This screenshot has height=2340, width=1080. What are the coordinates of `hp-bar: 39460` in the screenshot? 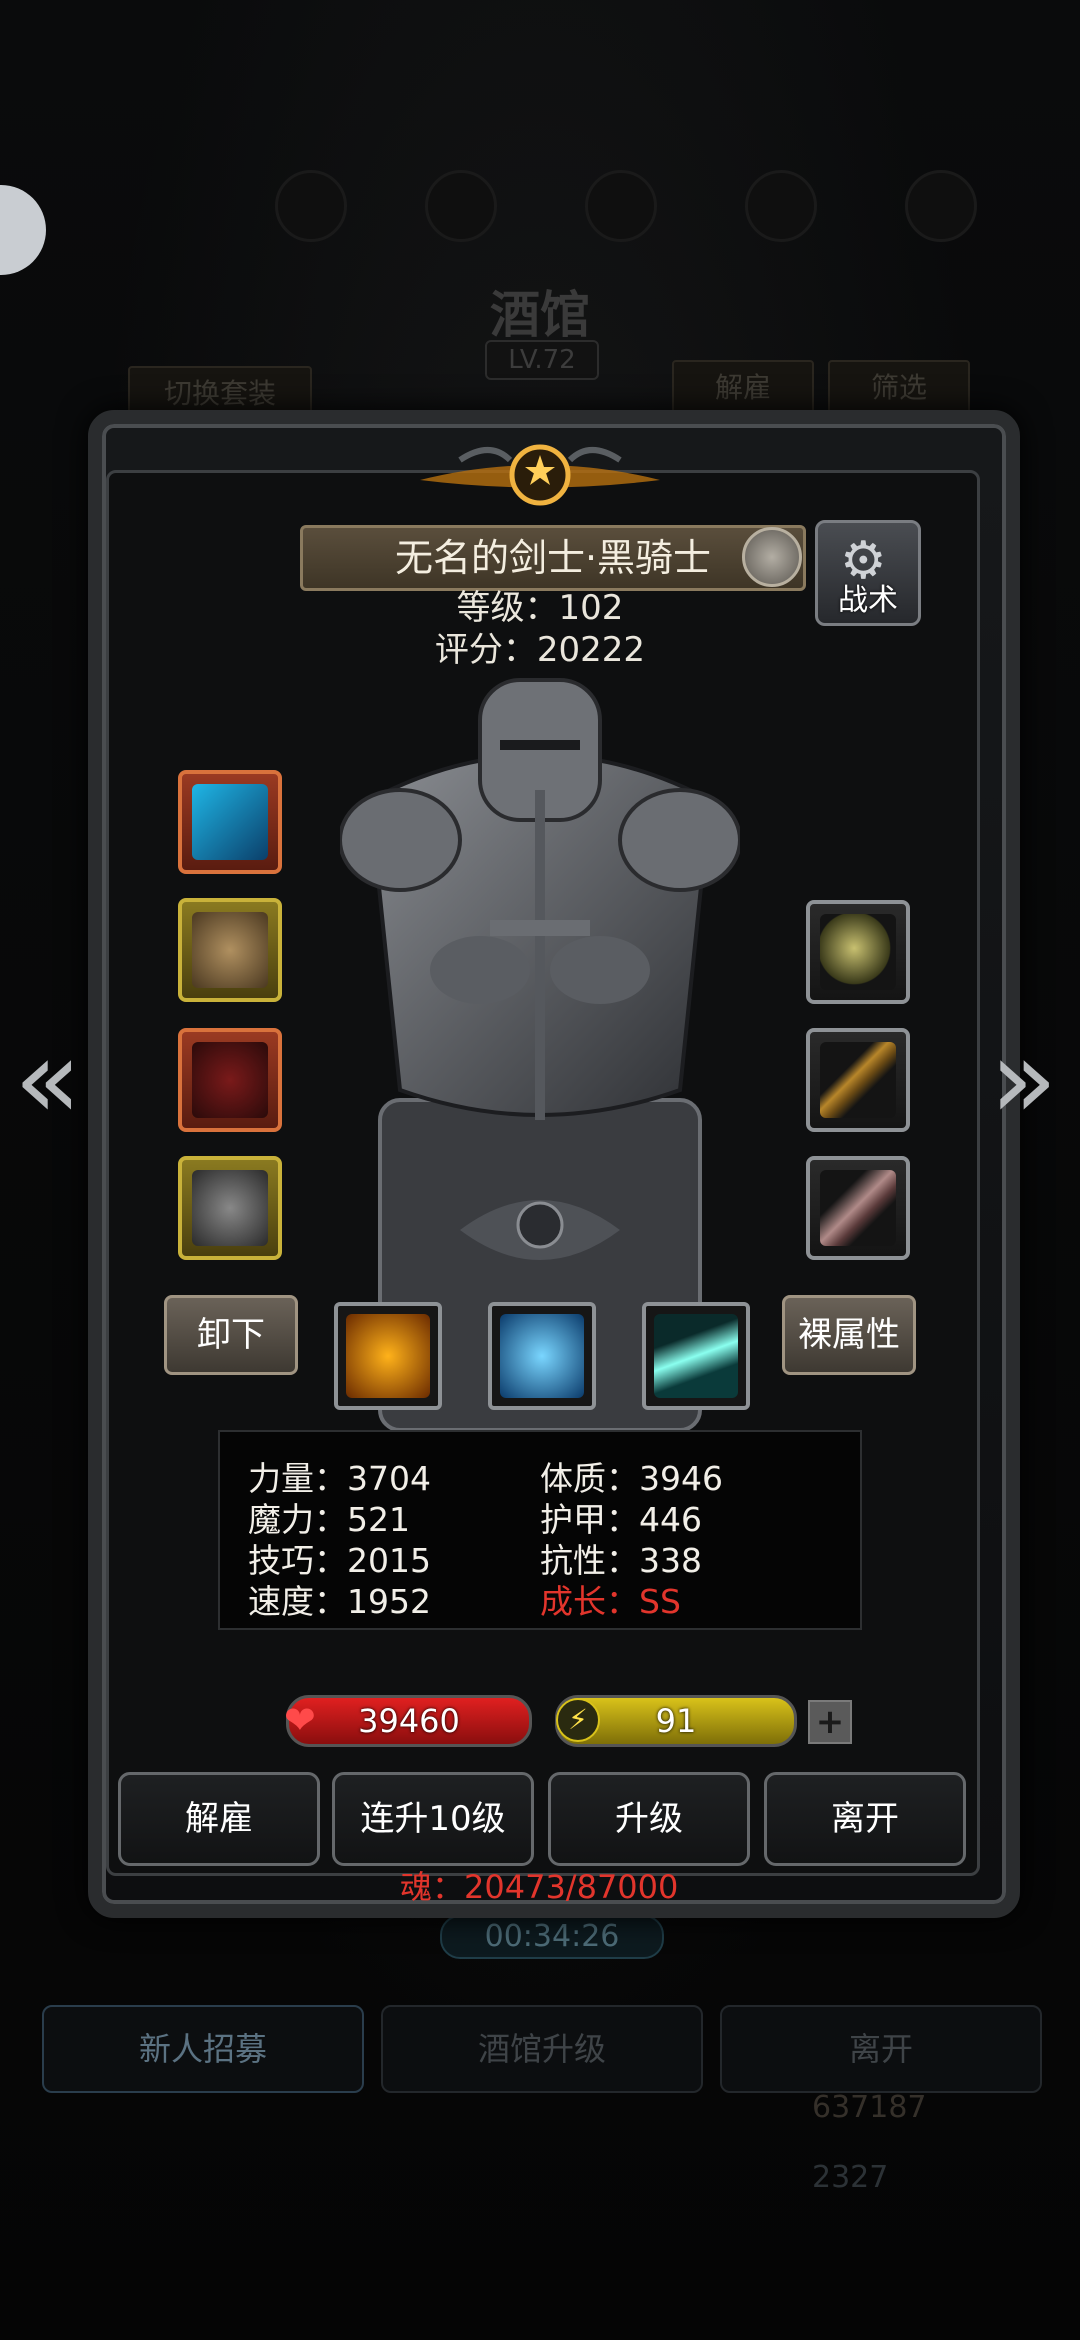 It's located at (409, 1721).